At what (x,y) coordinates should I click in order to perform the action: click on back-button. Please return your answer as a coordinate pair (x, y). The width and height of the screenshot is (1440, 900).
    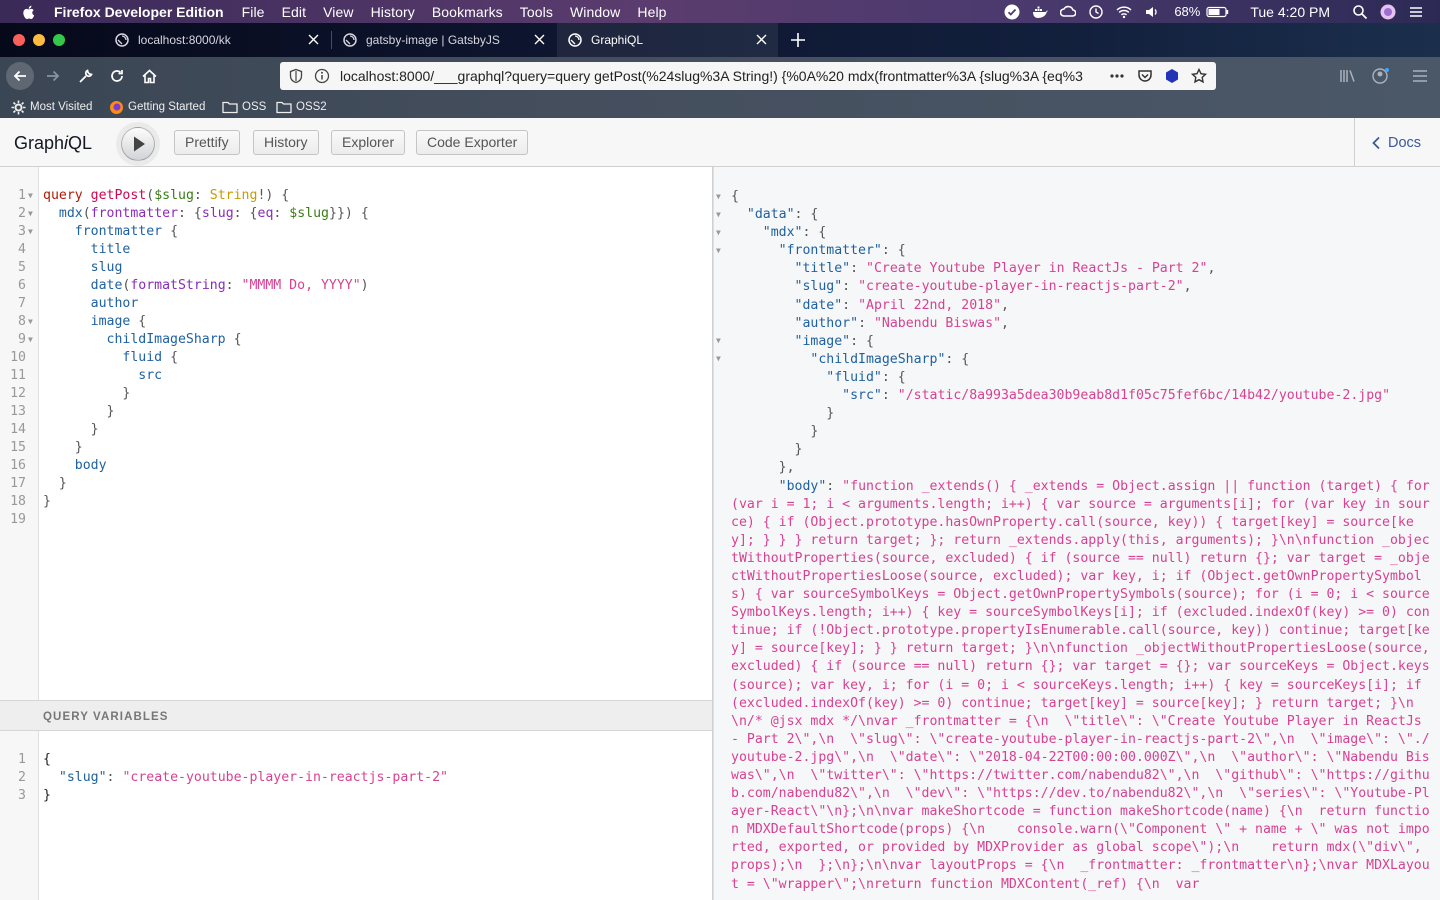
    Looking at the image, I should click on (20, 76).